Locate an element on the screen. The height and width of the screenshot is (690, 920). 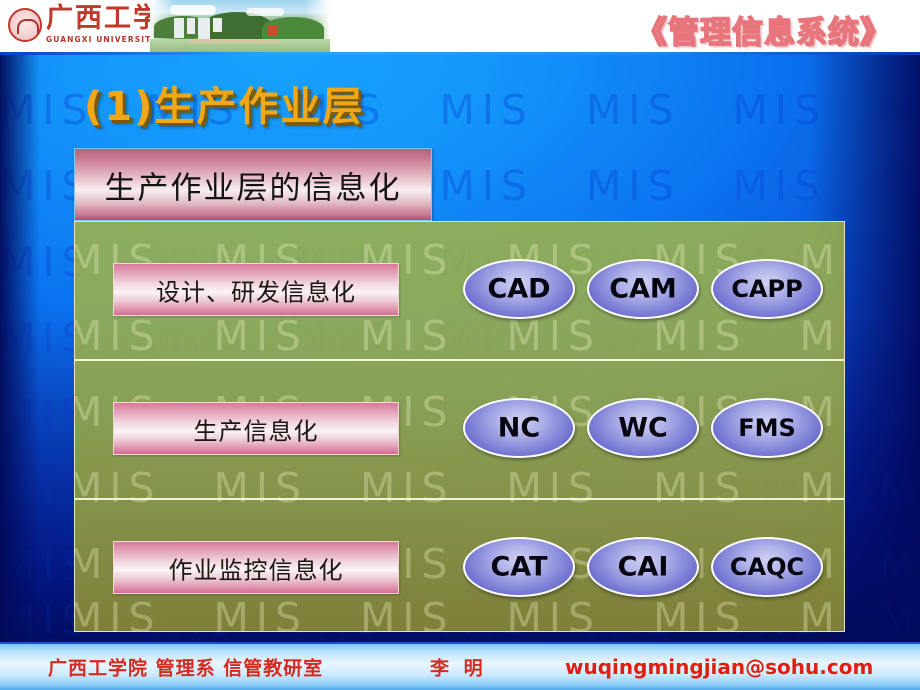
header-rule is located at coordinates (460, 53).